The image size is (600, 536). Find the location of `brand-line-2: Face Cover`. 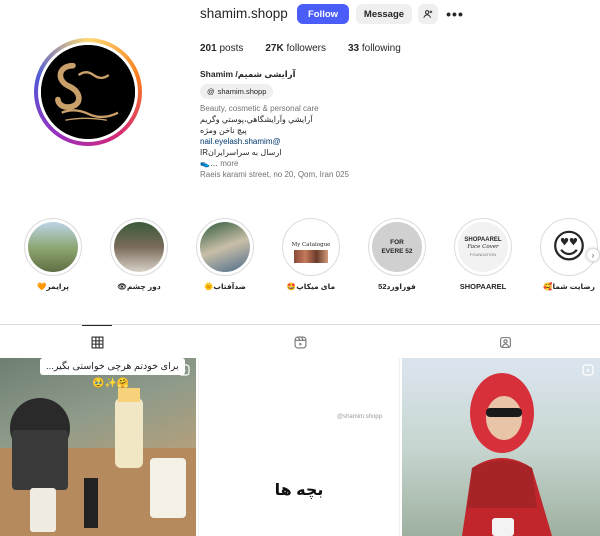

brand-line-2: Face Cover is located at coordinates (483, 246).